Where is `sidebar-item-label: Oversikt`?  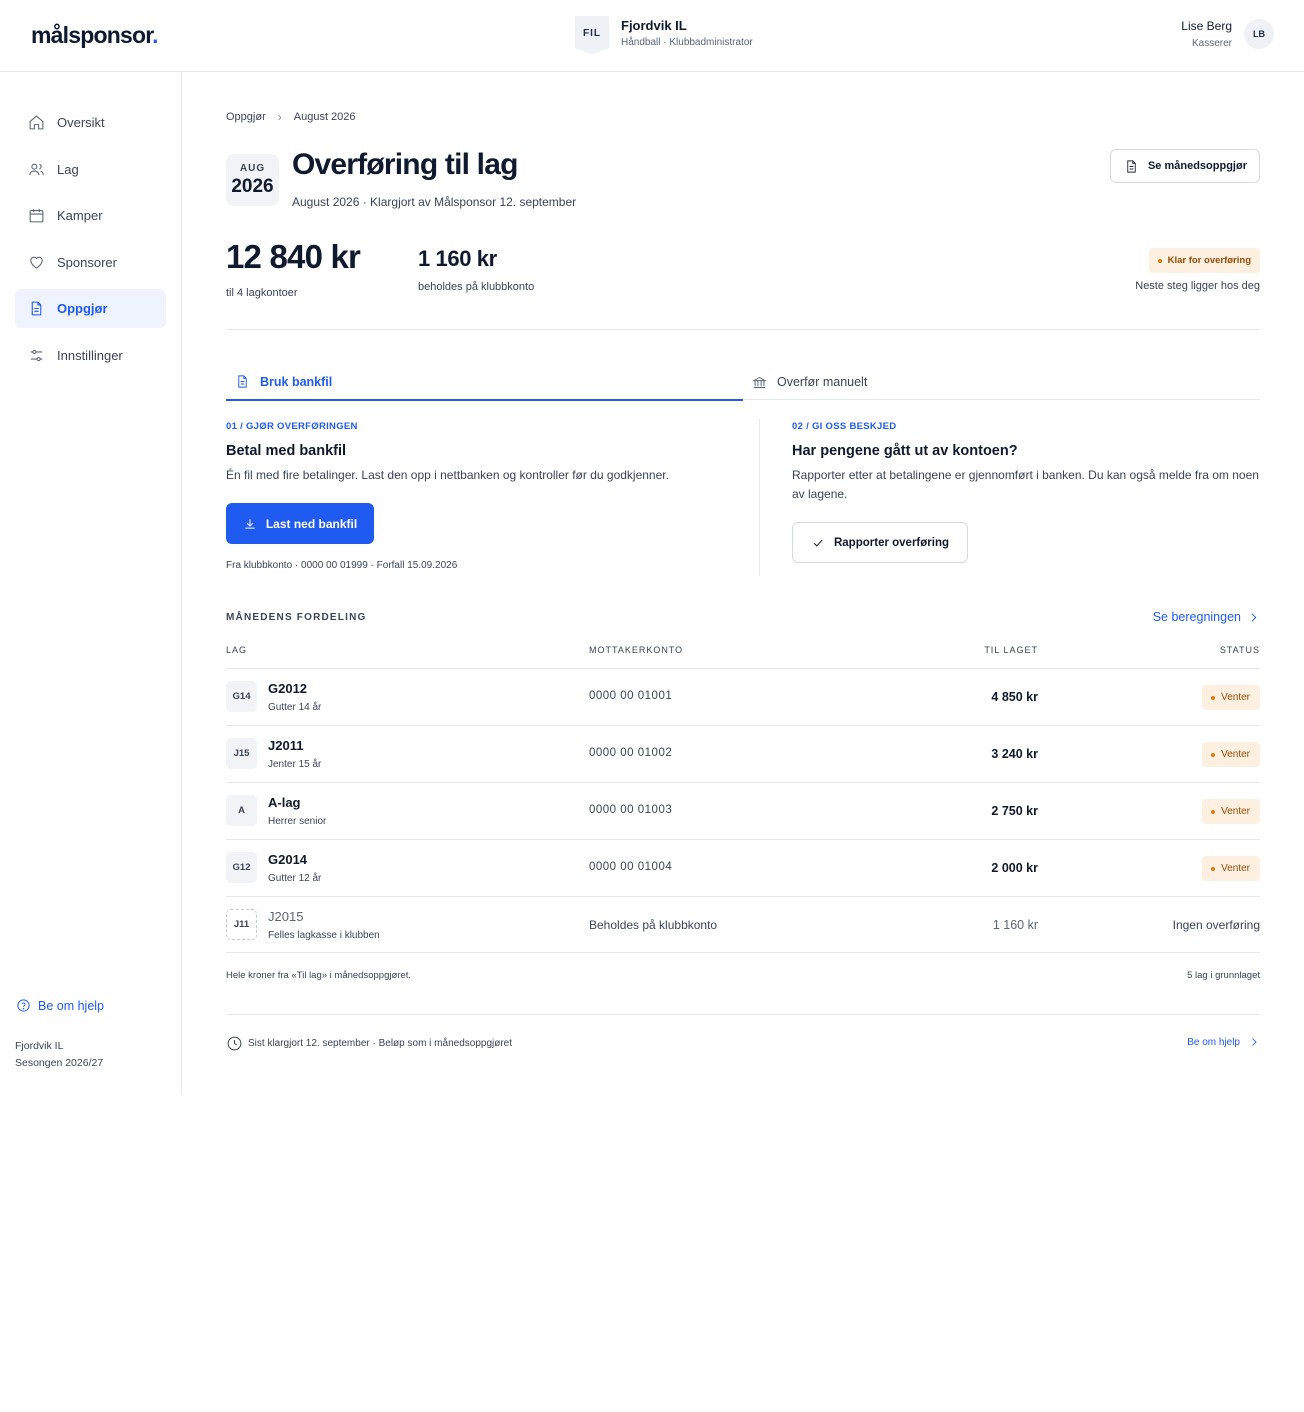 sidebar-item-label: Oversikt is located at coordinates (81, 122).